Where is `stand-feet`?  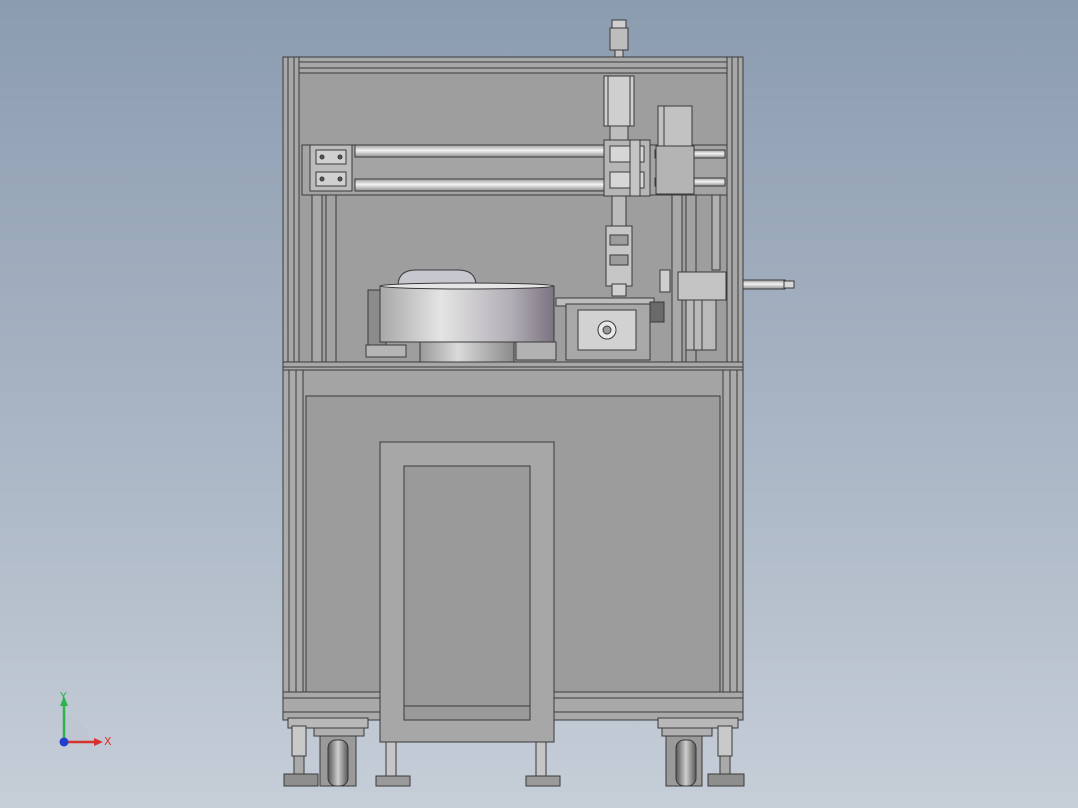 stand-feet is located at coordinates (468, 764).